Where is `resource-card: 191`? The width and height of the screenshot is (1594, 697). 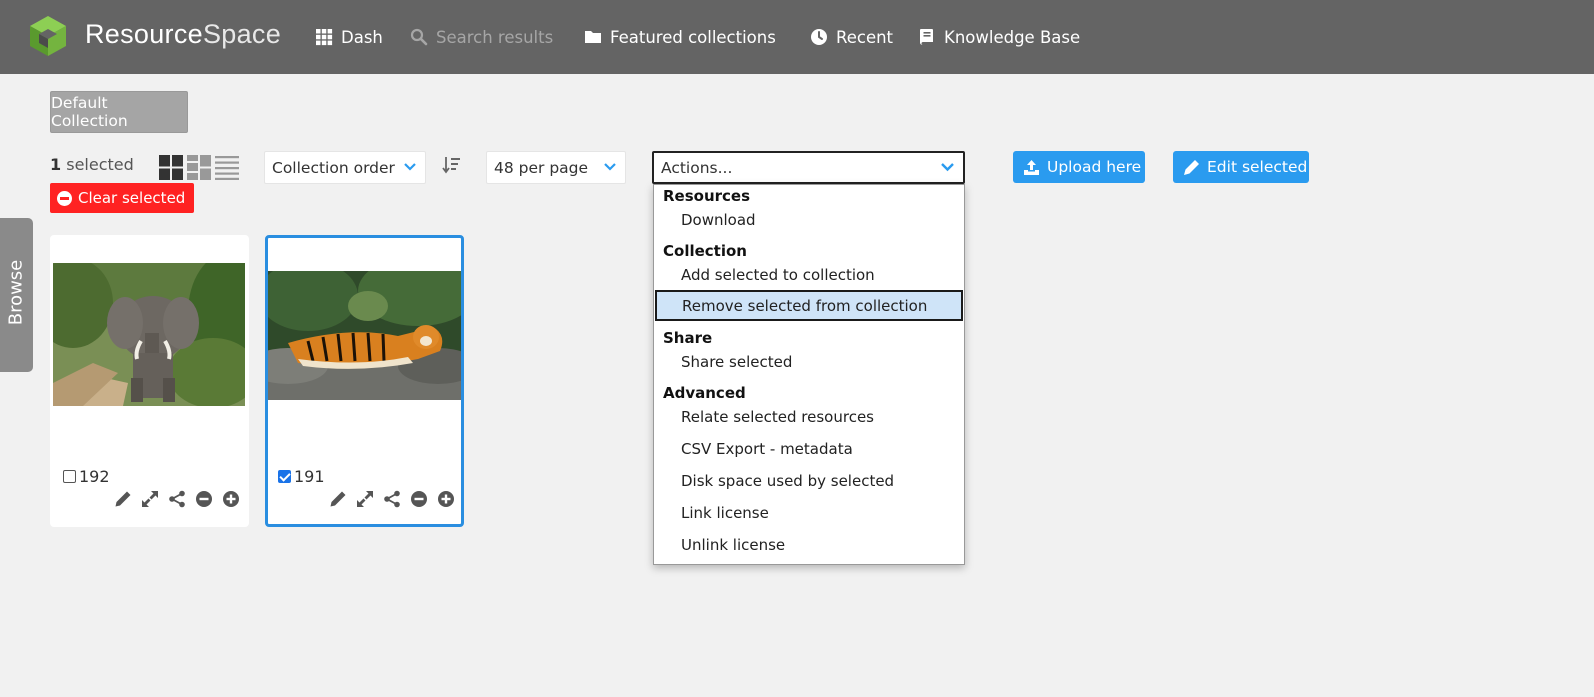
resource-card: 191 is located at coordinates (364, 381).